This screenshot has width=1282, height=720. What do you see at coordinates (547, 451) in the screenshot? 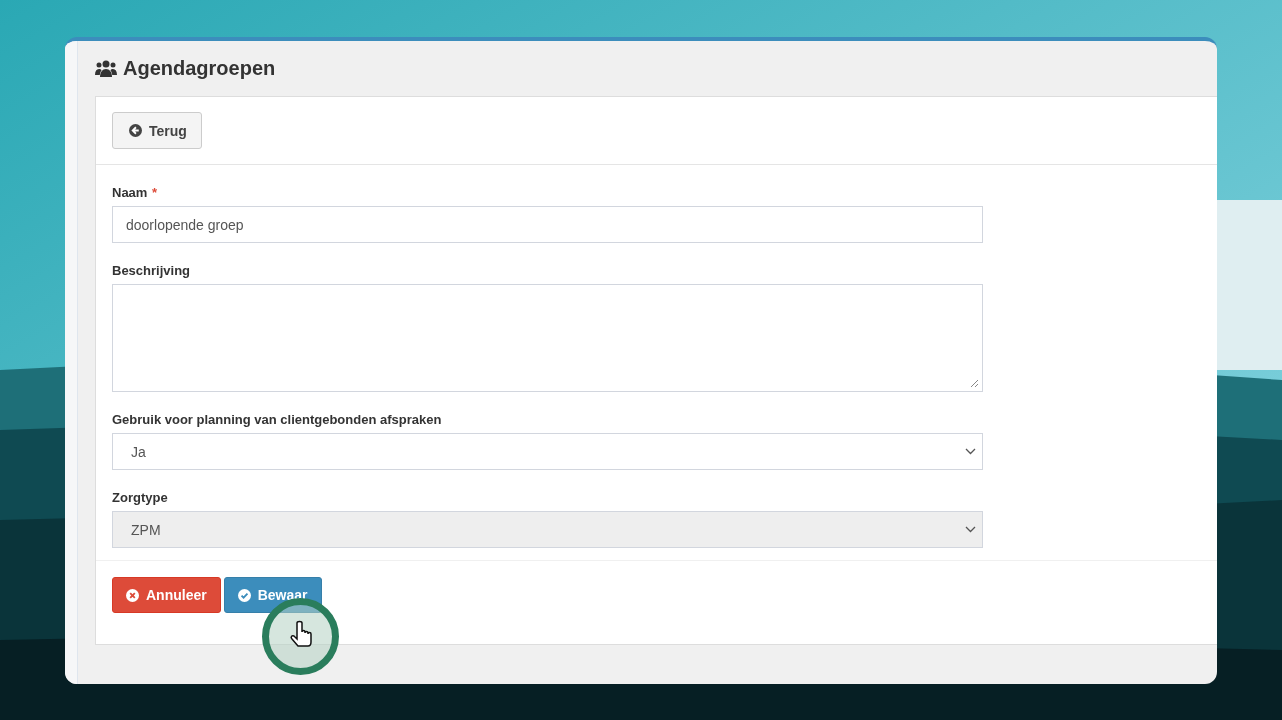
I see `select-field: Ja` at bounding box center [547, 451].